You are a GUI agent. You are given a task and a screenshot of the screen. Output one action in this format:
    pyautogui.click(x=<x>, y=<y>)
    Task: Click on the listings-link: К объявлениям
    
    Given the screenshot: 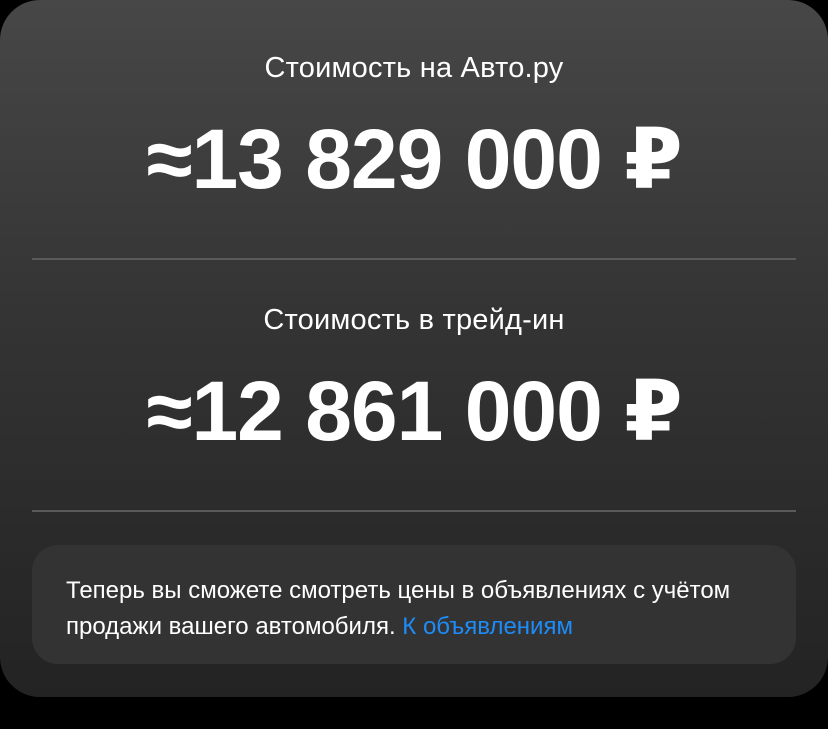 What is the action you would take?
    pyautogui.click(x=487, y=626)
    